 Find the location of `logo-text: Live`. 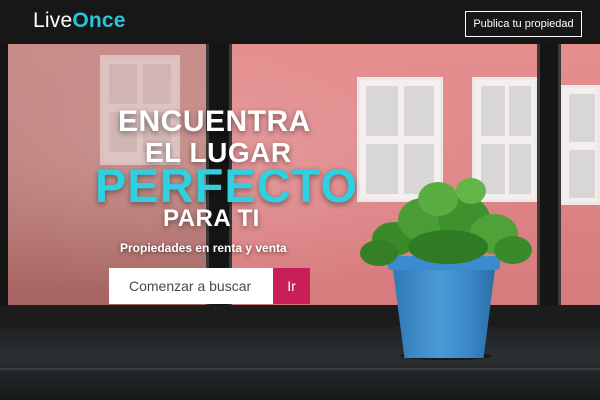

logo-text: Live is located at coordinates (53, 20).